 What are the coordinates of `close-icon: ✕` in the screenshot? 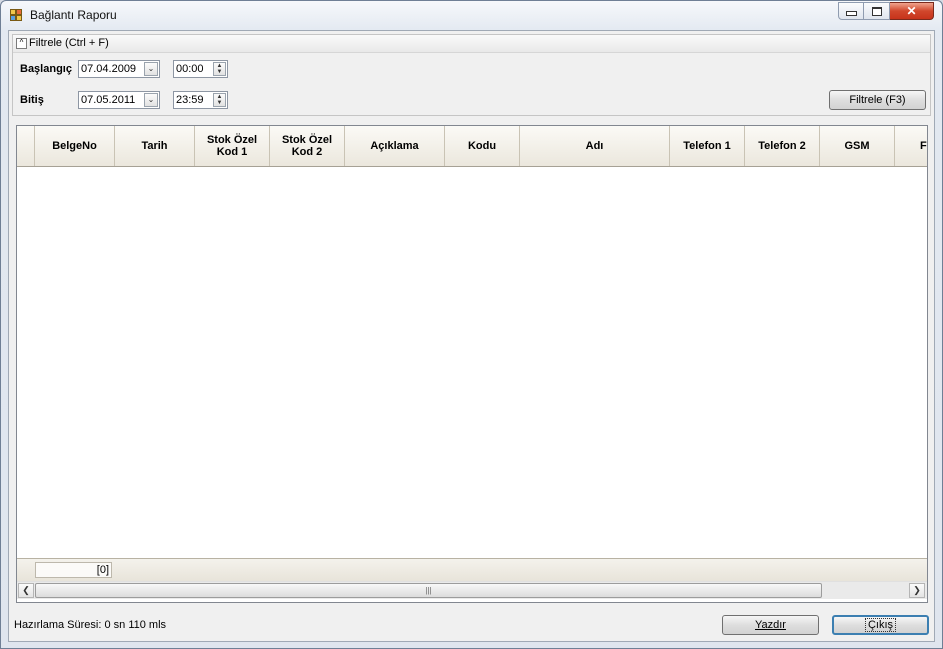 It's located at (911, 11).